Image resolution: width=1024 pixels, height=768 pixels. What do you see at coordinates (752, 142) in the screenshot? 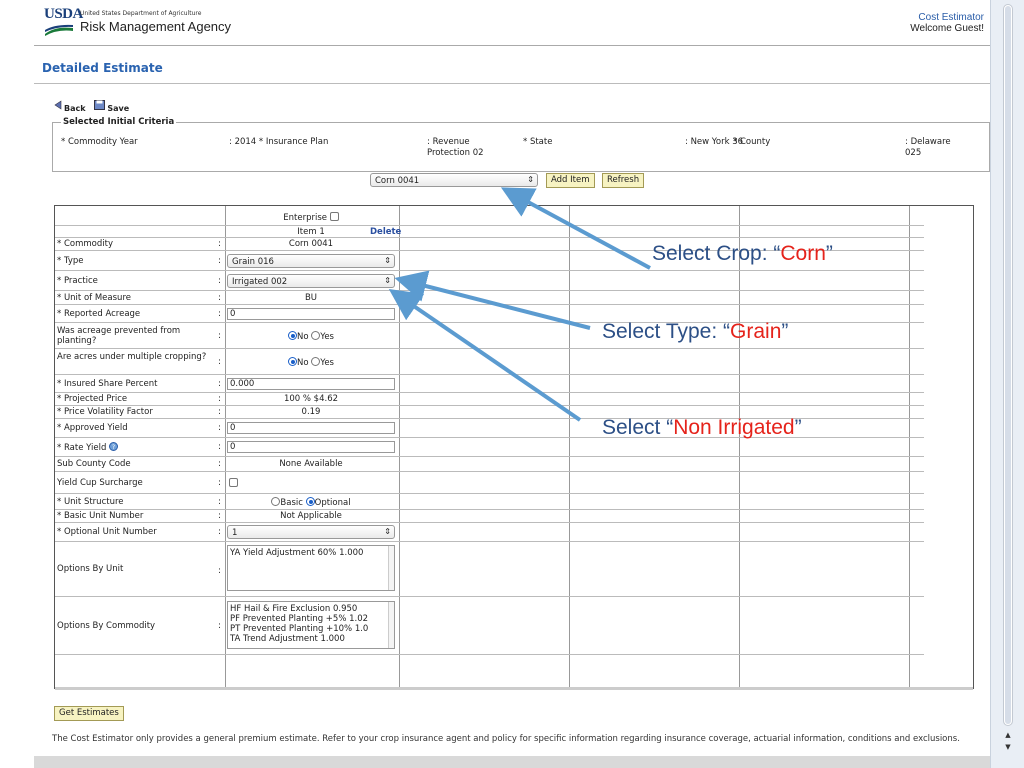
I see `county-label: * County` at bounding box center [752, 142].